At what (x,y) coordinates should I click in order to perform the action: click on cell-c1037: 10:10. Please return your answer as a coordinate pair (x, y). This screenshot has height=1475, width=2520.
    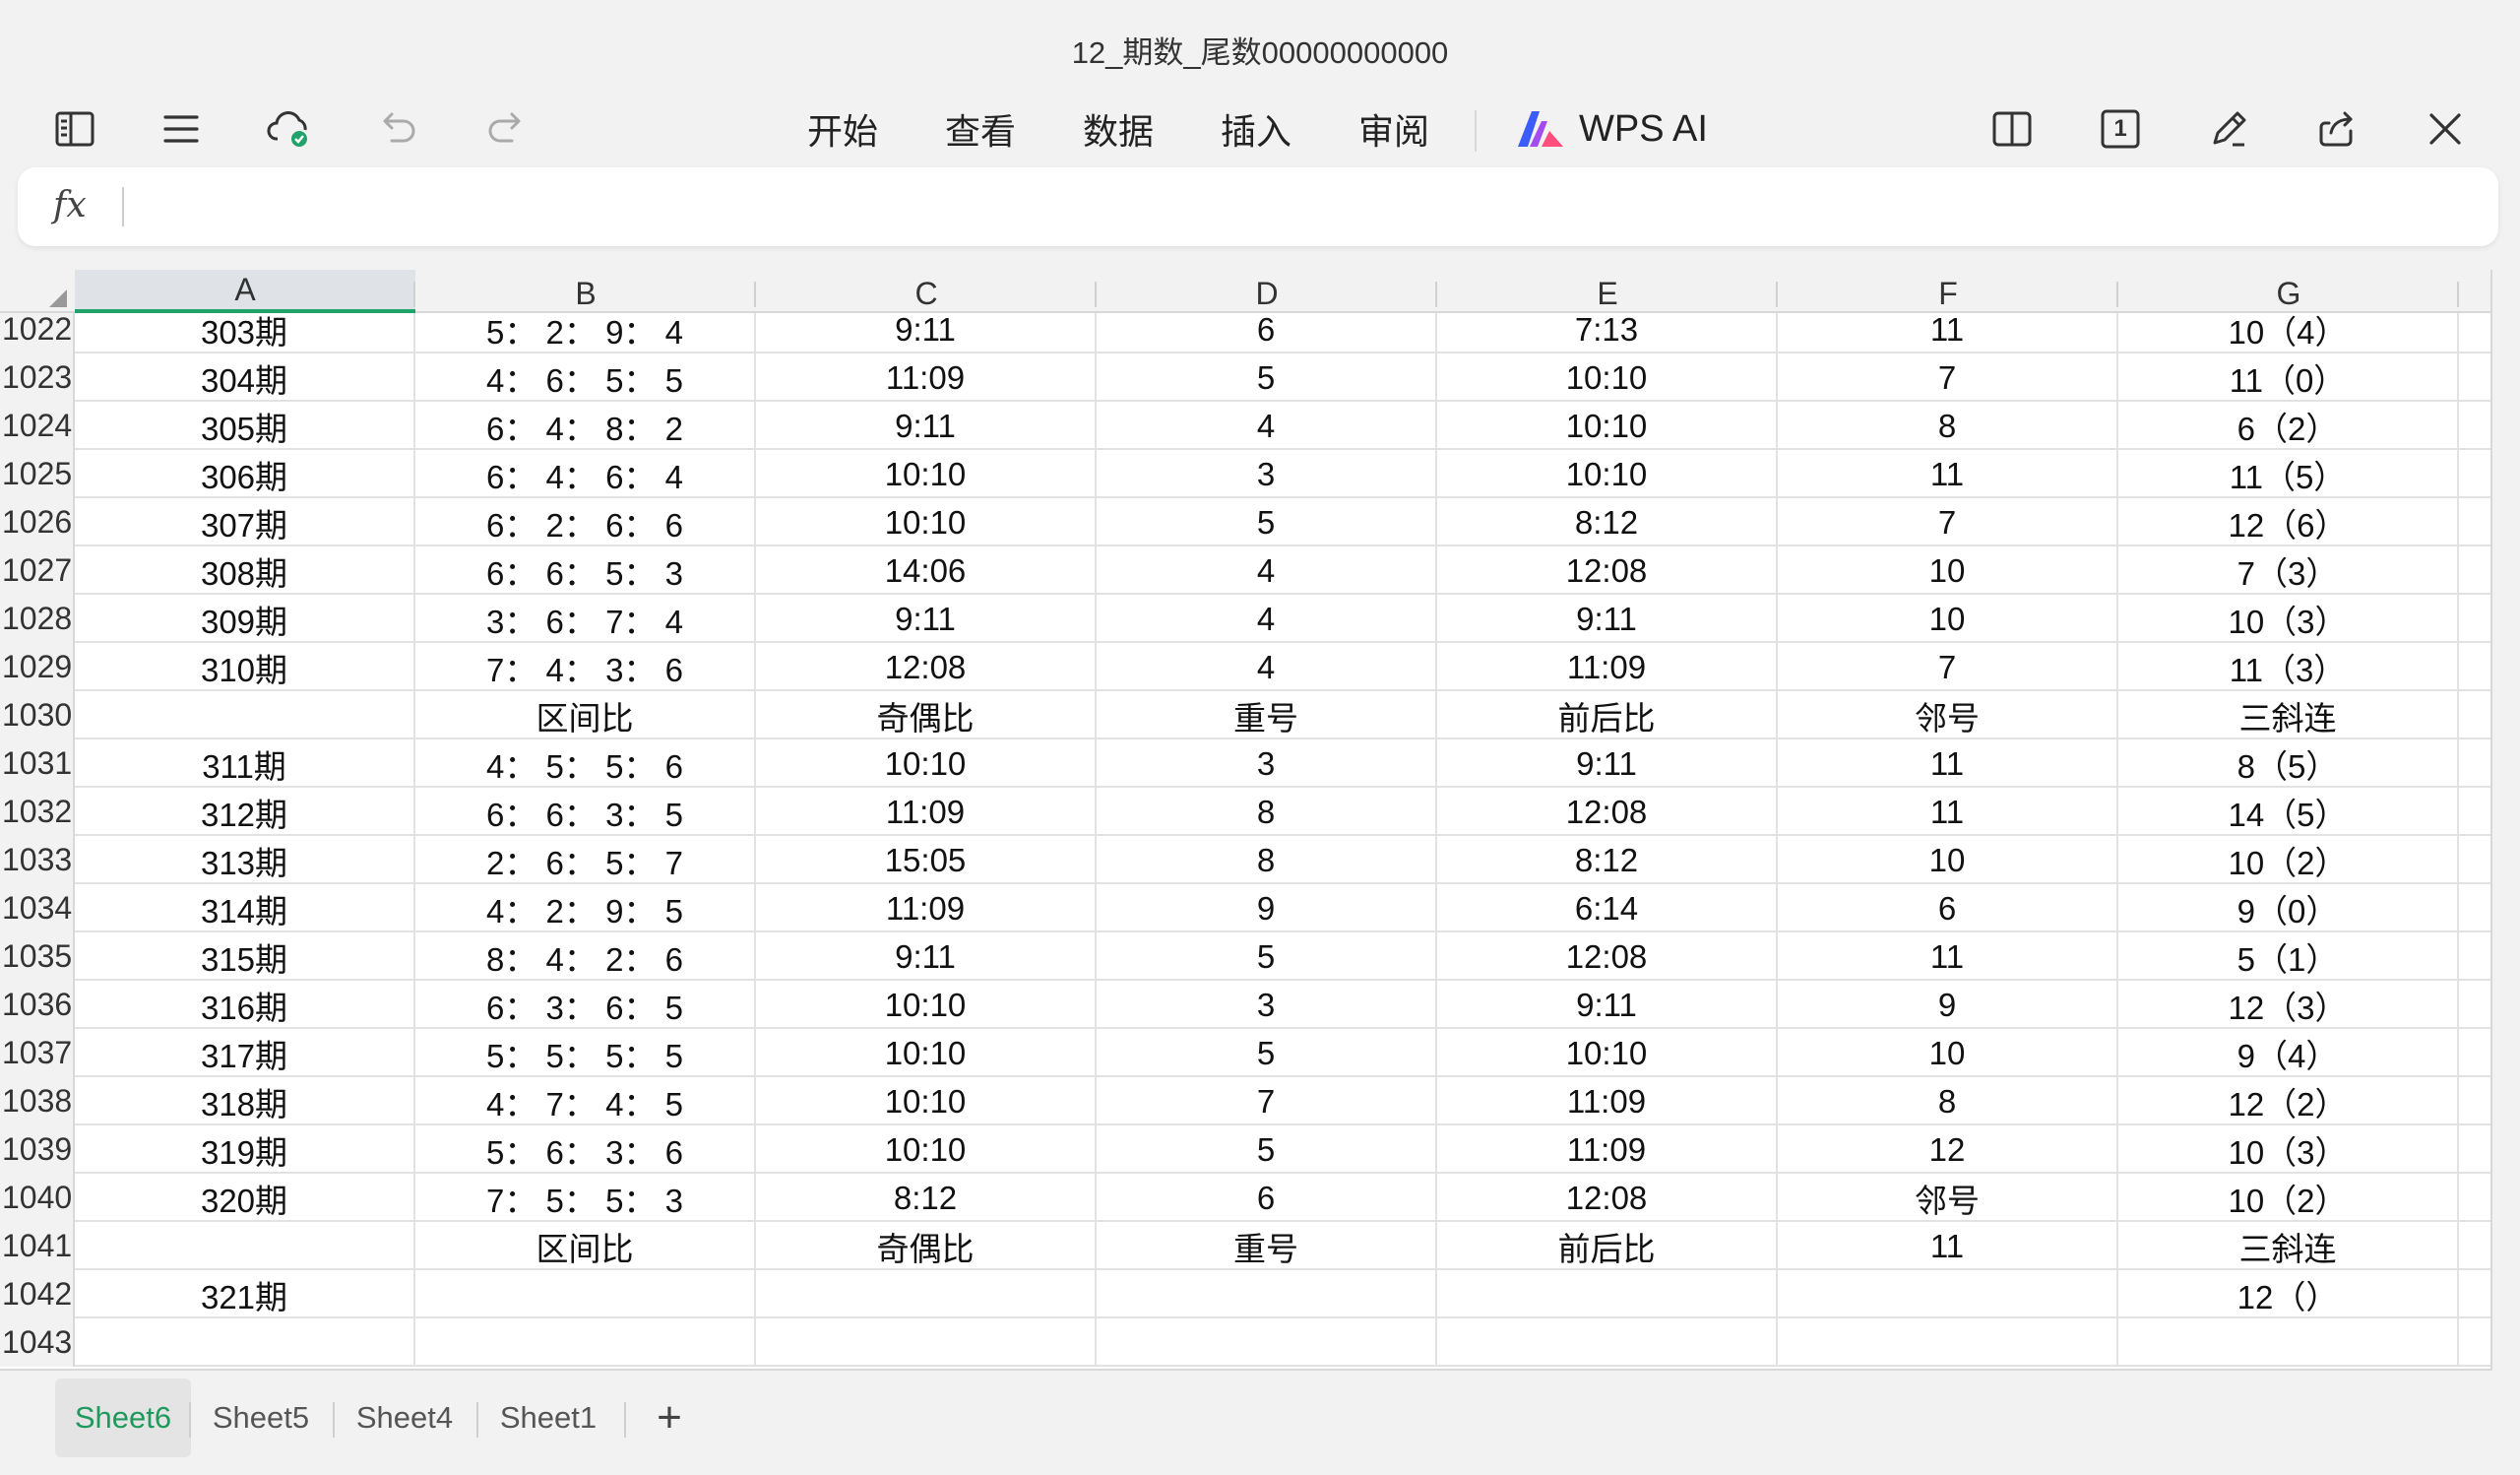
    Looking at the image, I should click on (926, 1053).